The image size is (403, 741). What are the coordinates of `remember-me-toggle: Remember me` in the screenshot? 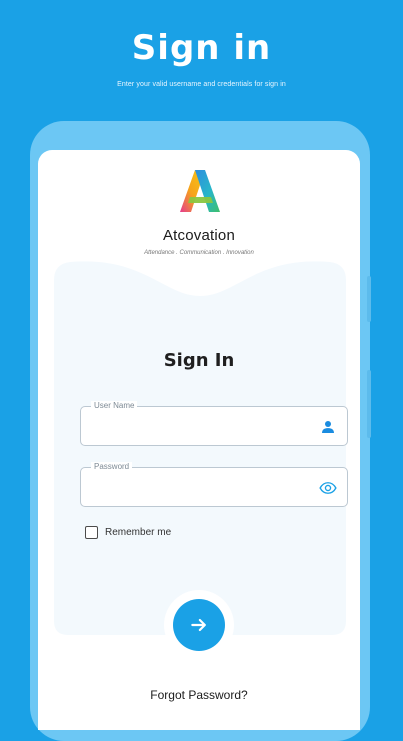 It's located at (128, 532).